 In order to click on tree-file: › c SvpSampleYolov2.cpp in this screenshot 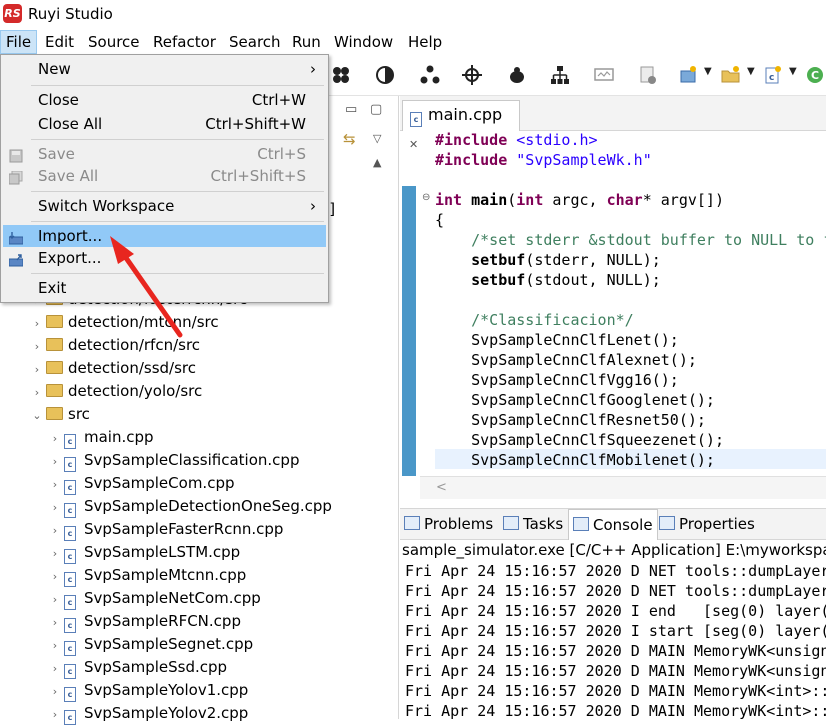, I will do `click(148, 713)`.